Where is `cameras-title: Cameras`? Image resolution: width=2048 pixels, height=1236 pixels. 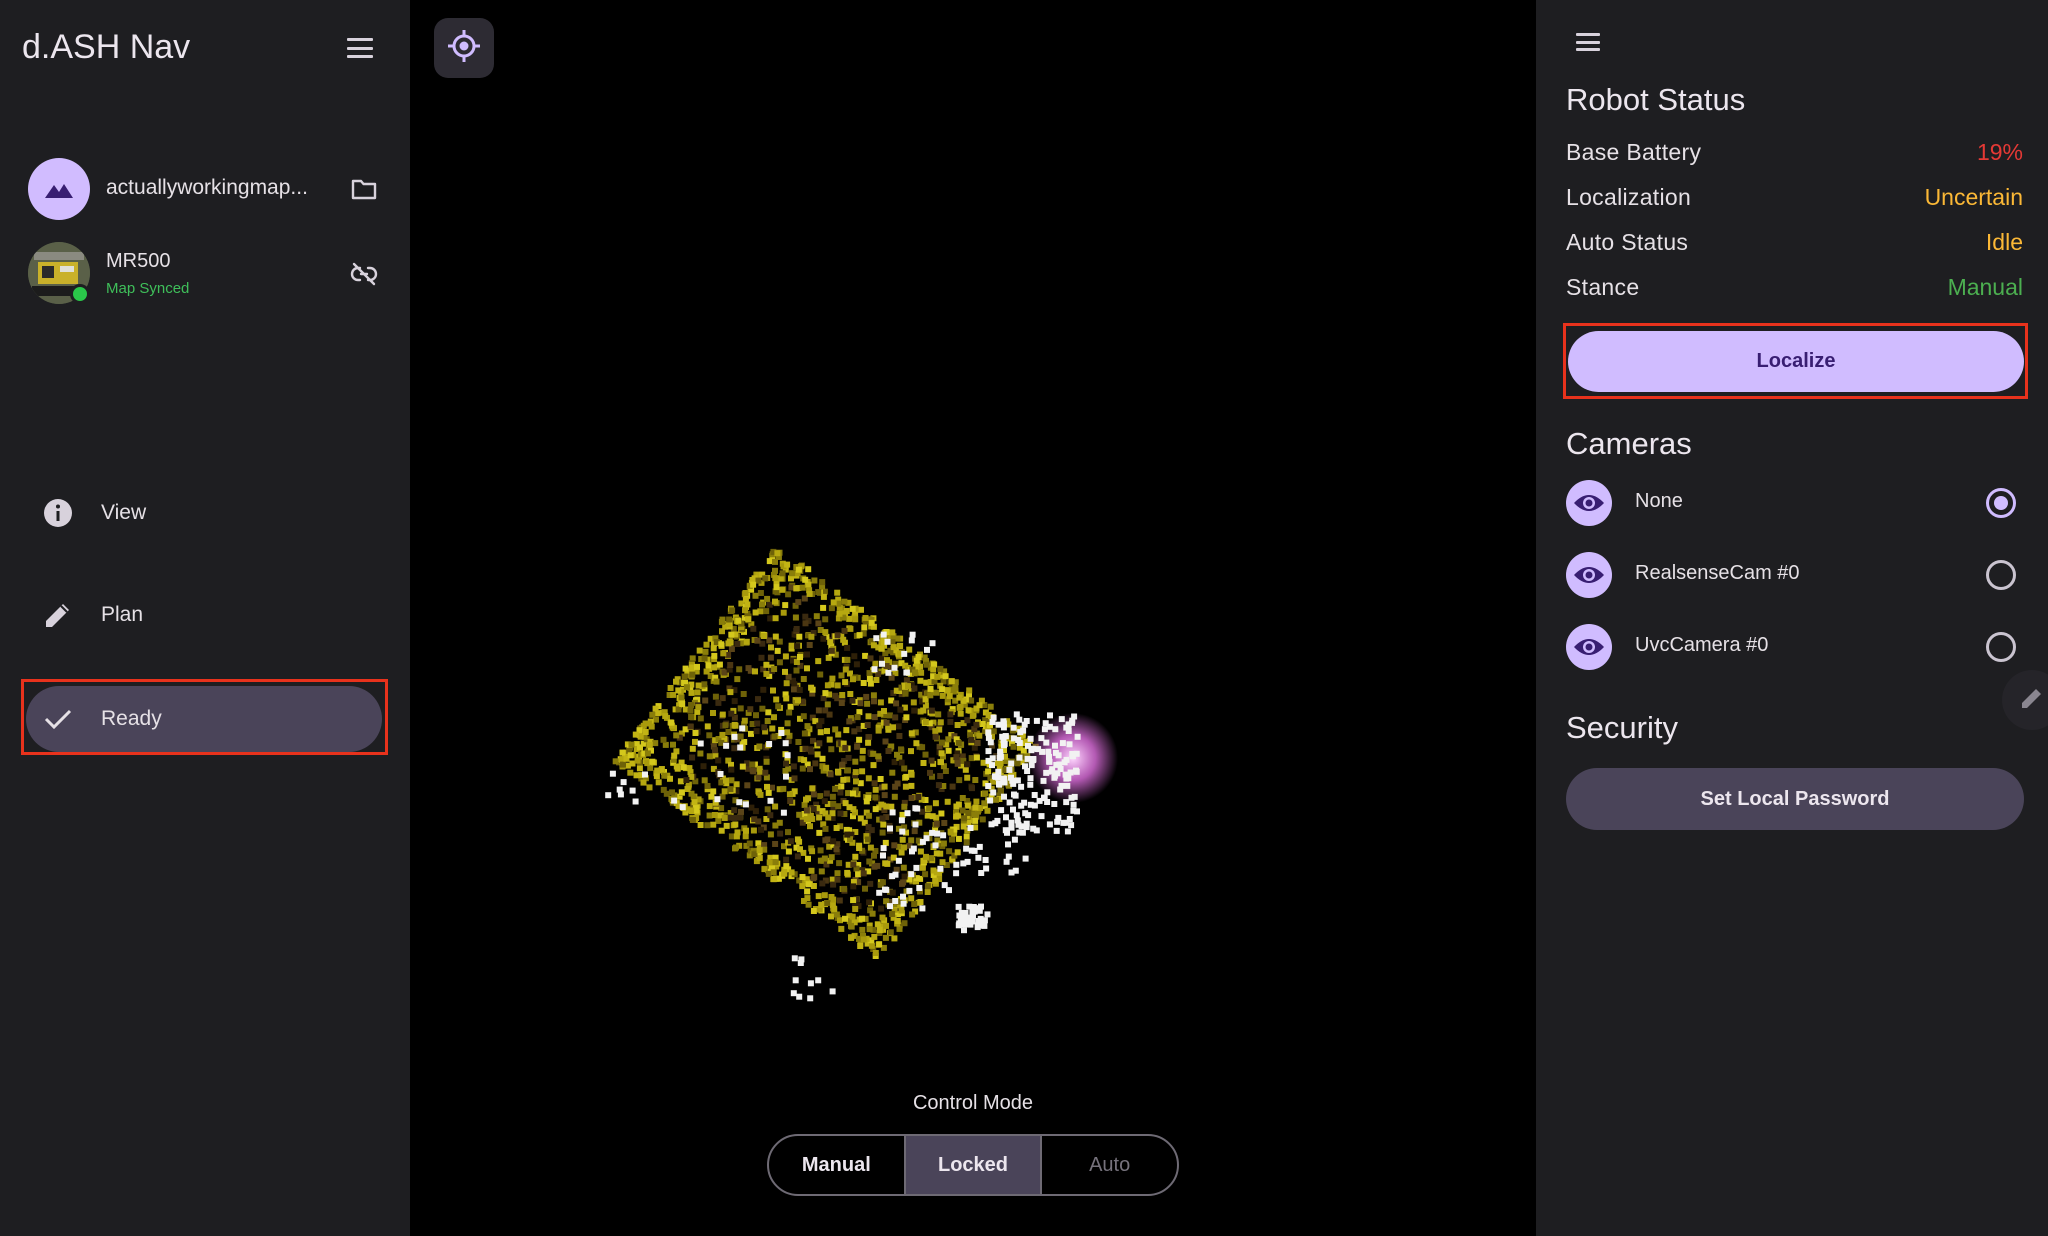
cameras-title: Cameras is located at coordinates (1629, 443).